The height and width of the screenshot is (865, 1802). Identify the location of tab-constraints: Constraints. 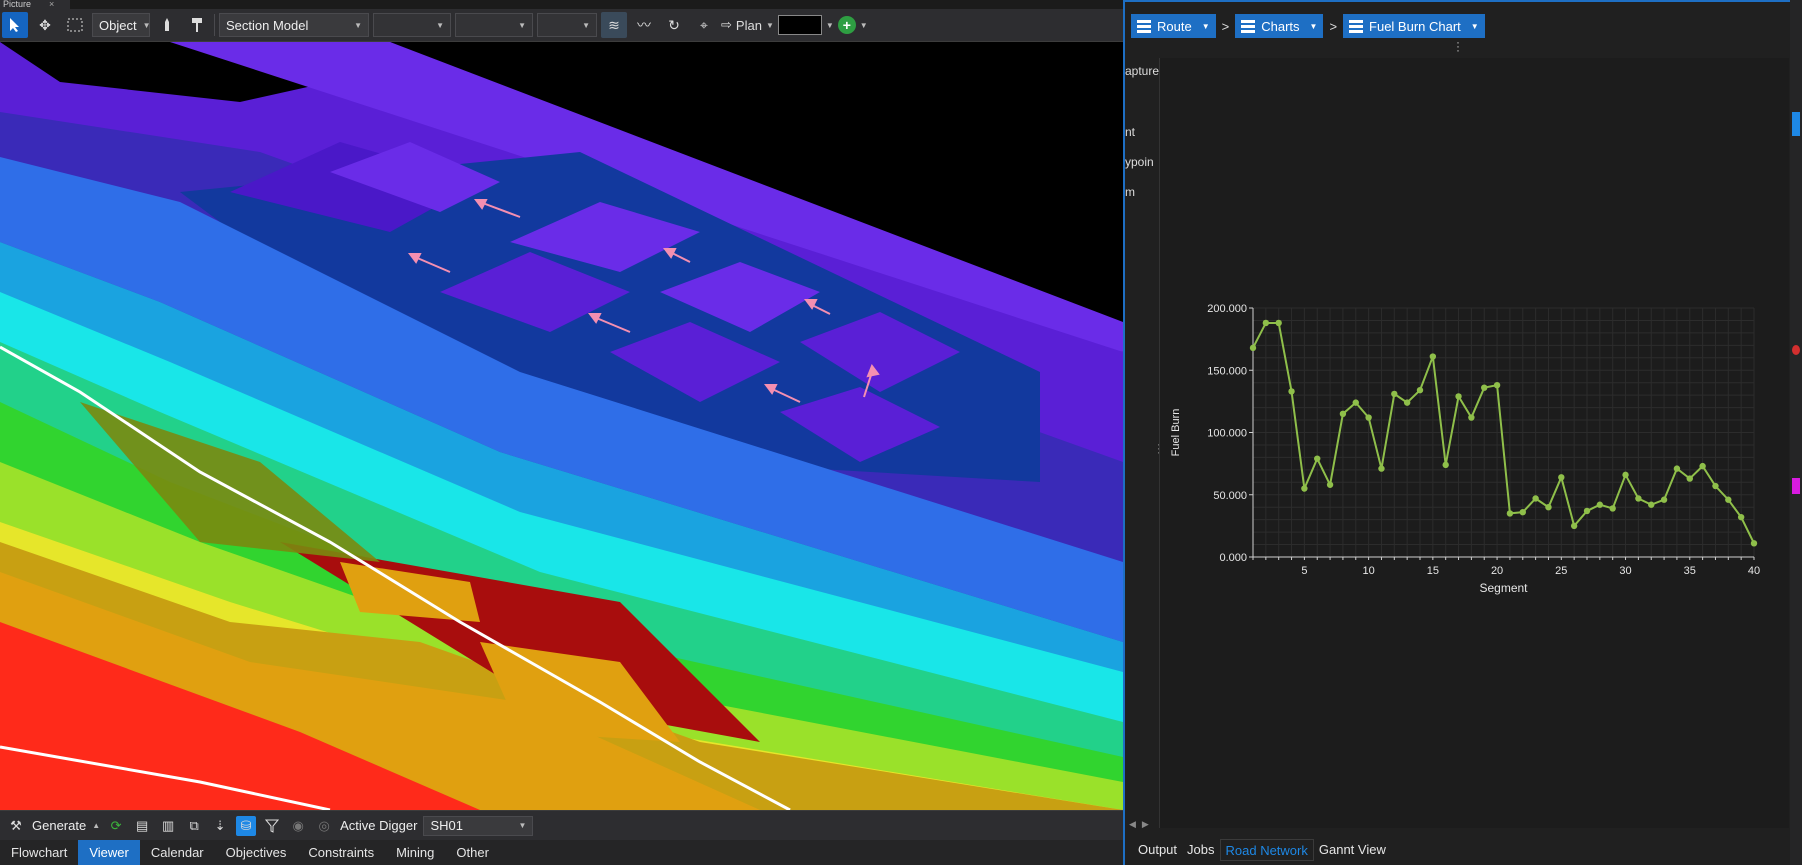
(341, 852).